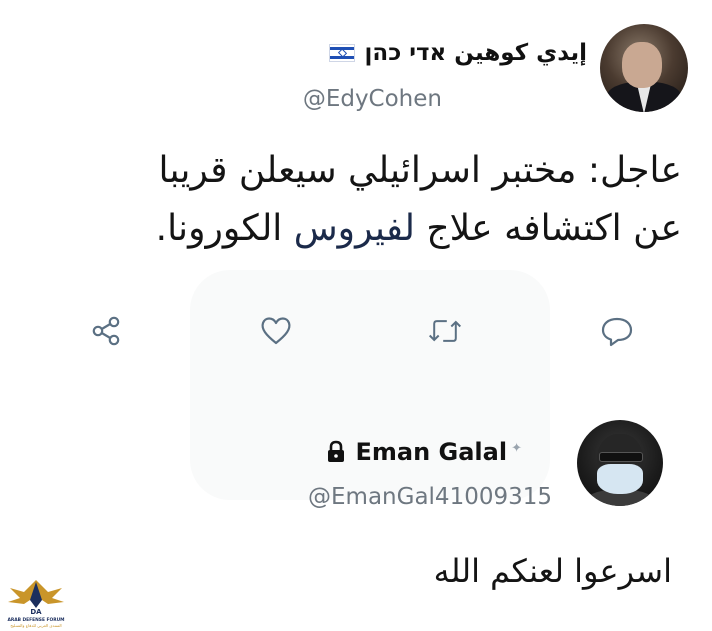 The width and height of the screenshot is (712, 631). Describe the element at coordinates (516, 448) in the screenshot. I see `badge-icon: ✦` at that location.